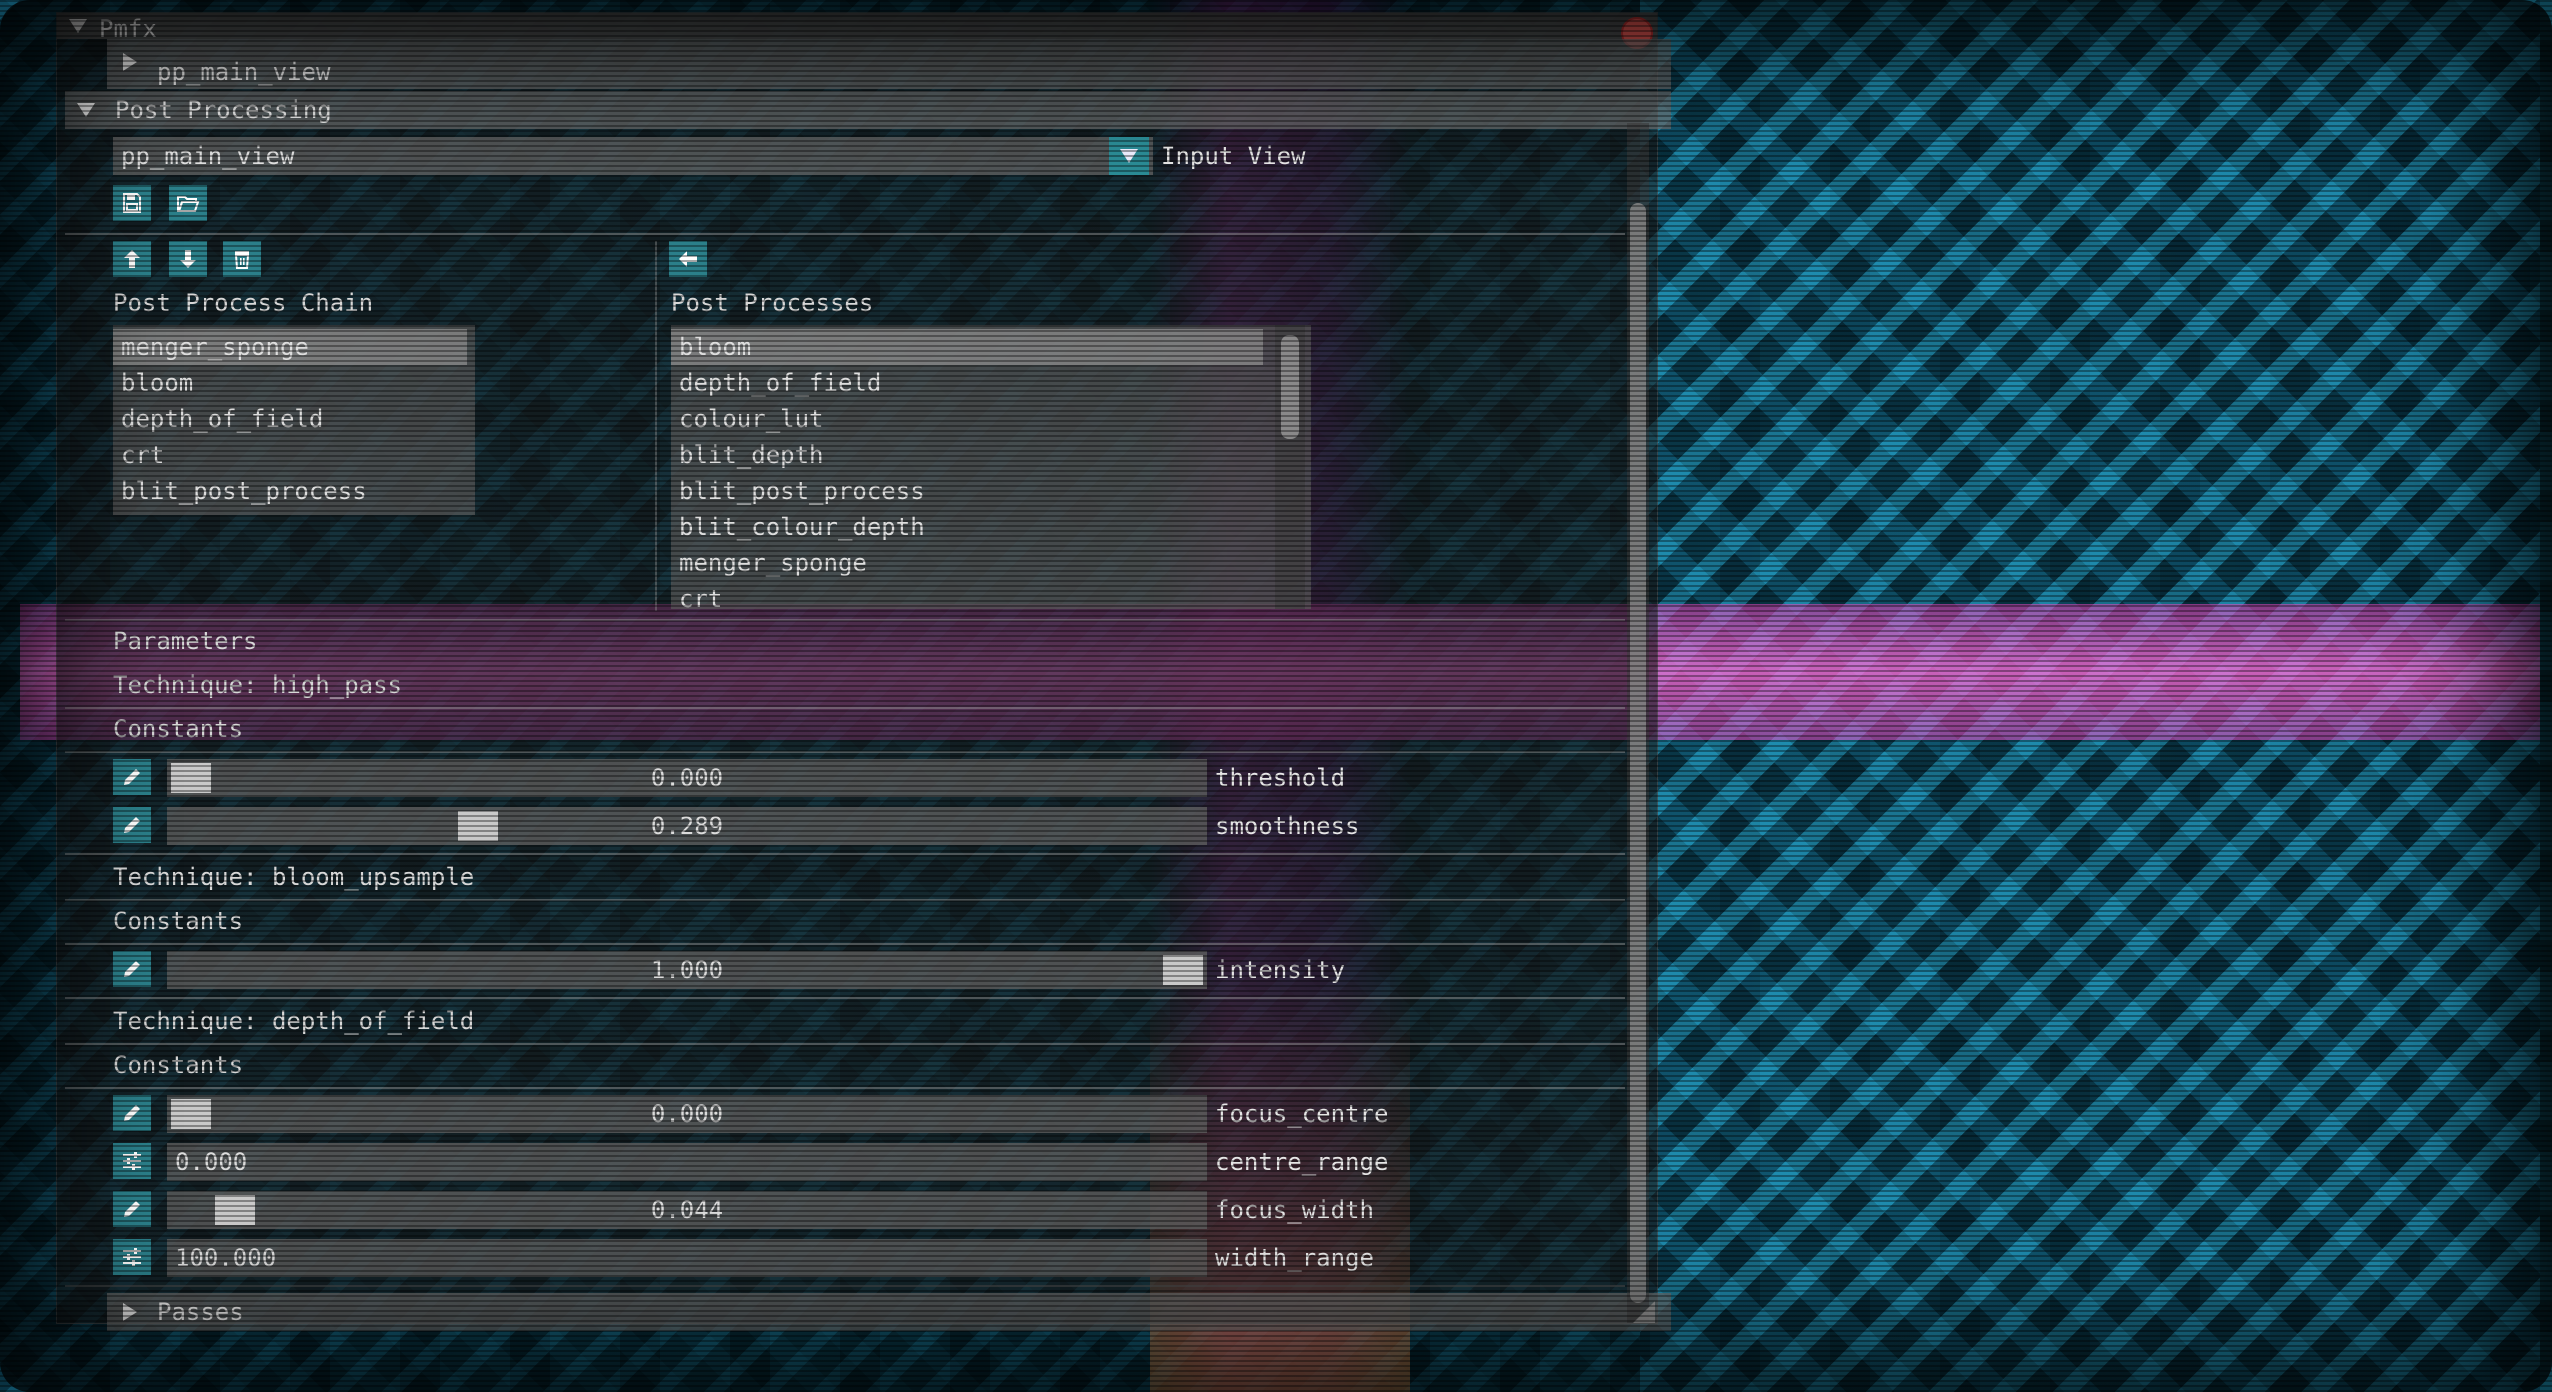 The image size is (2552, 1392). I want to click on header-post-processing-label: Post Processing, so click(223, 110).